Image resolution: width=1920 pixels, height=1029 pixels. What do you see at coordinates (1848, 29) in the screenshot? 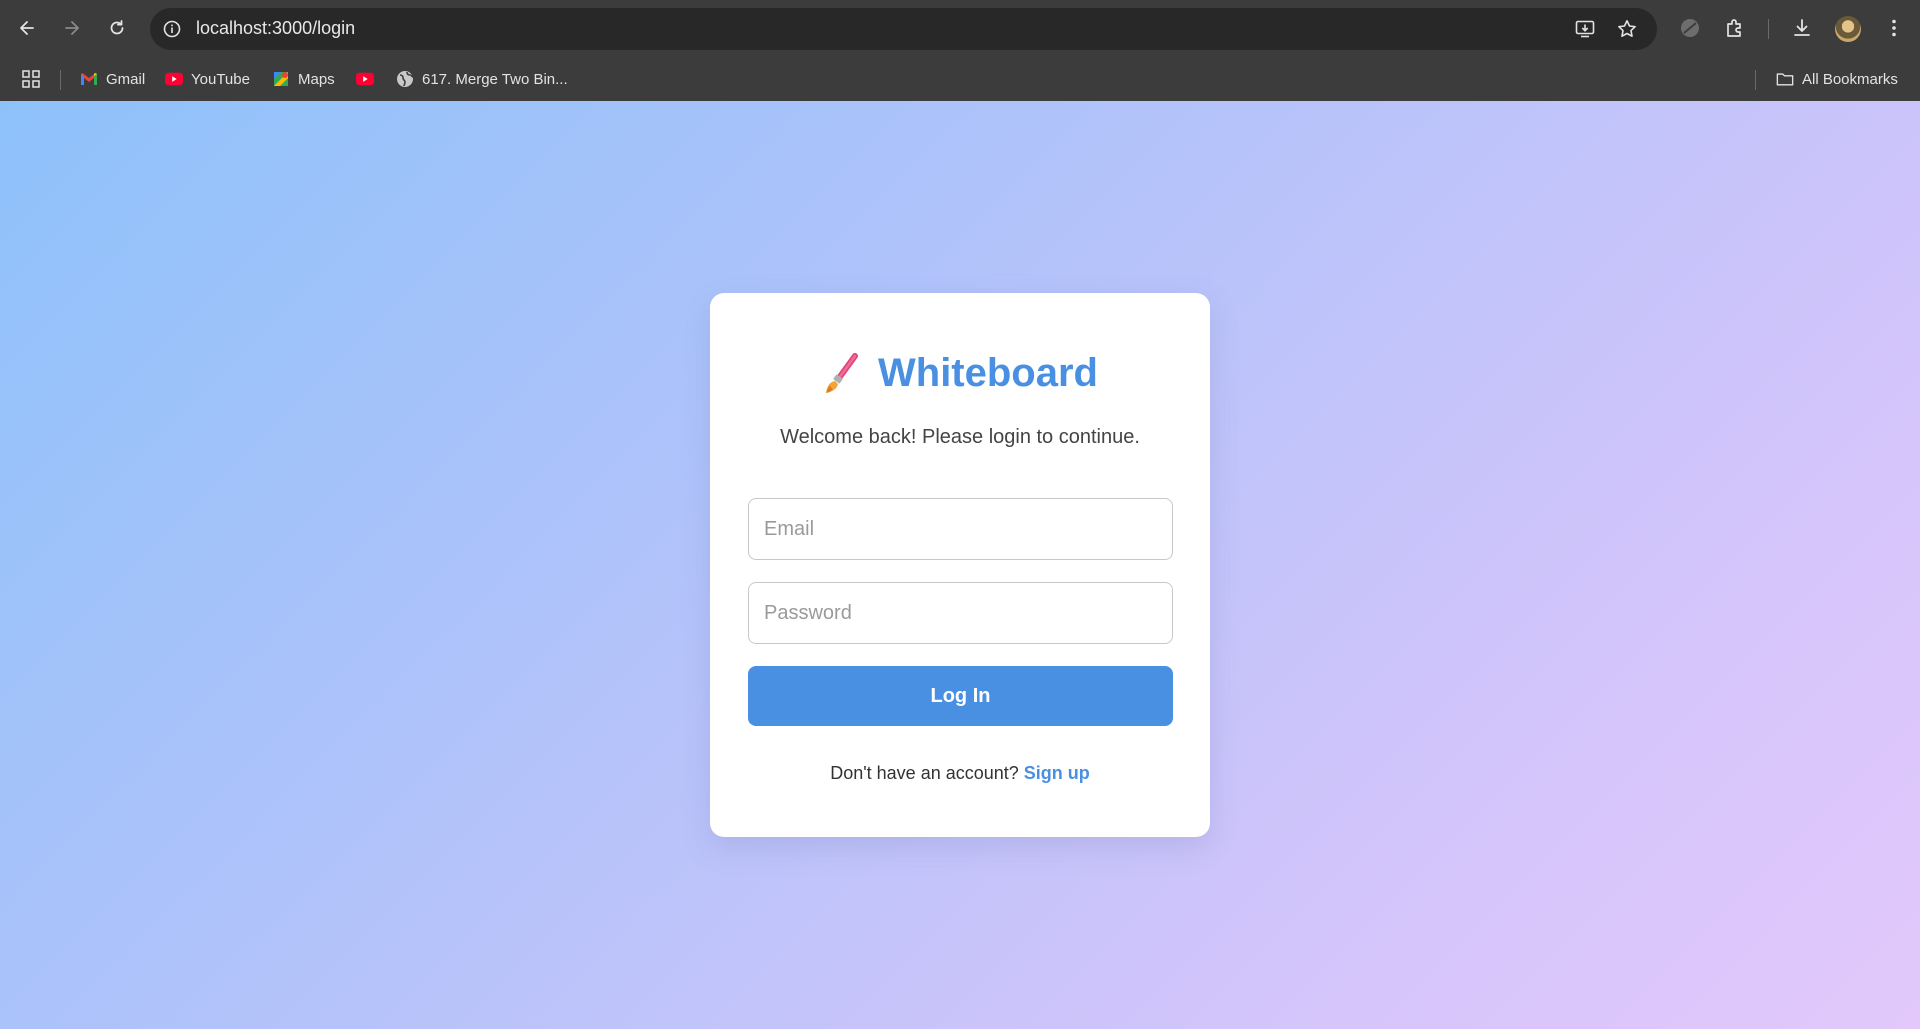
I see `profile-avatar` at bounding box center [1848, 29].